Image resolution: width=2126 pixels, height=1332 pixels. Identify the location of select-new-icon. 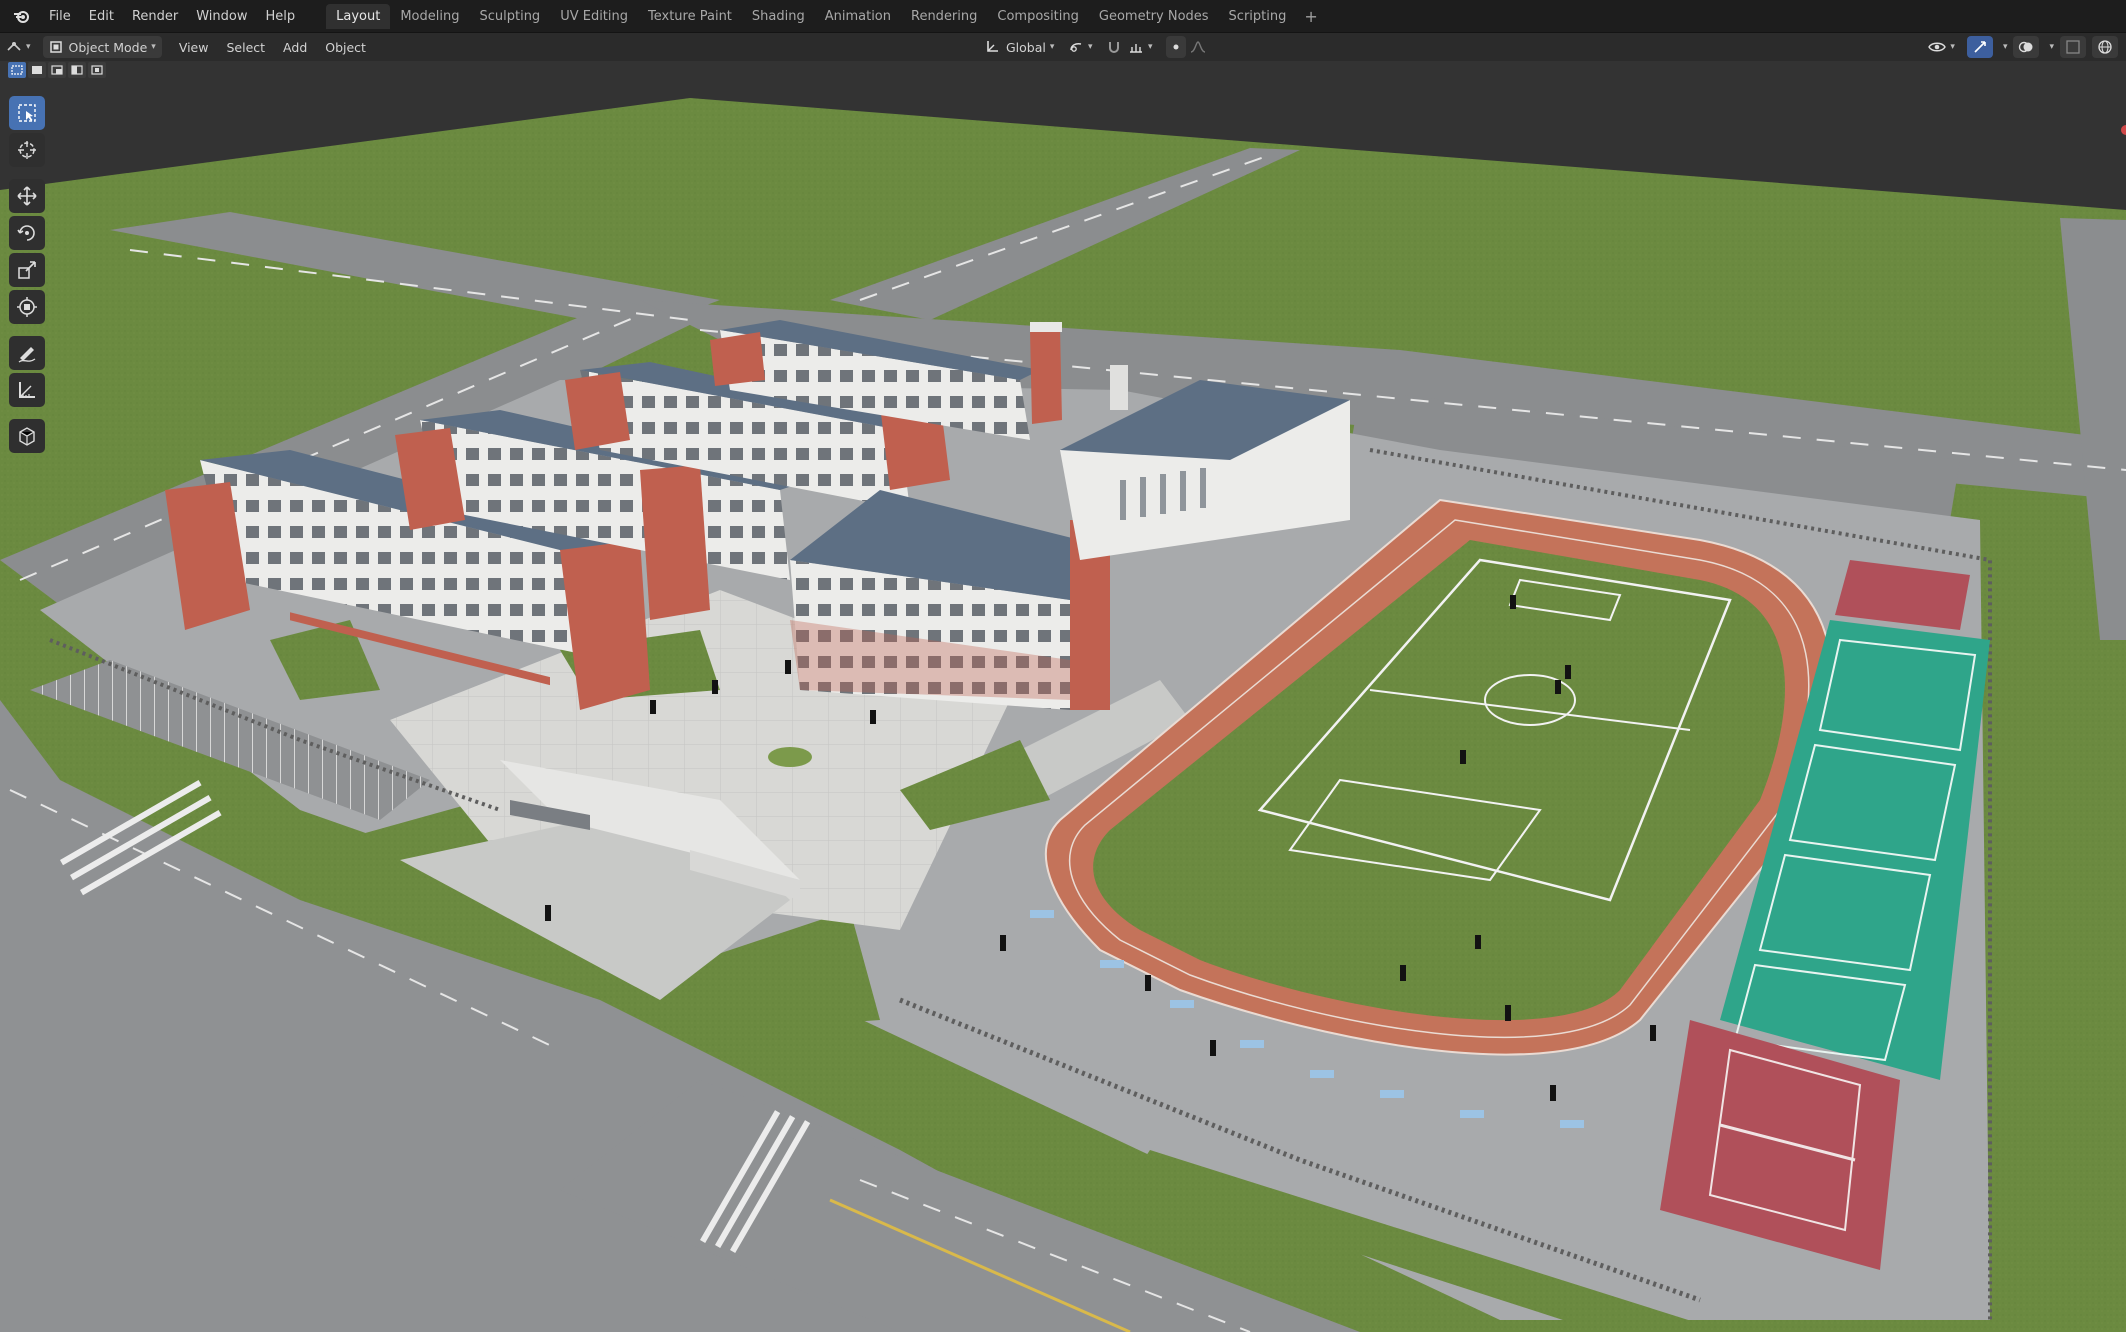
(17, 70).